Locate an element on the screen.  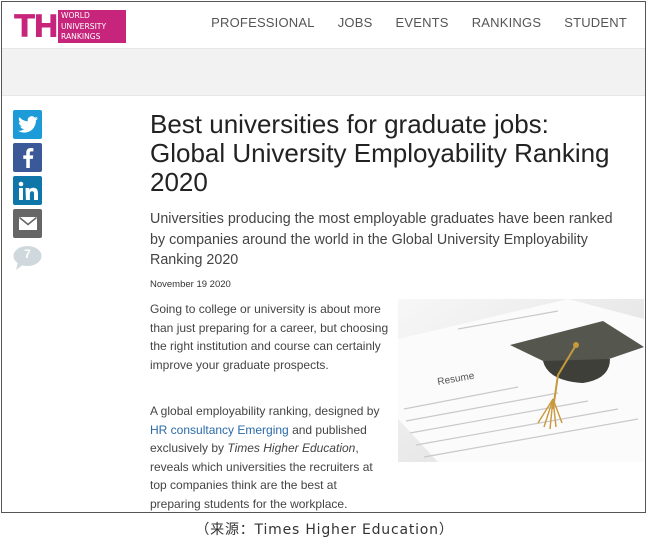
emerging-link: HR consultancy Emerging is located at coordinates (219, 430).